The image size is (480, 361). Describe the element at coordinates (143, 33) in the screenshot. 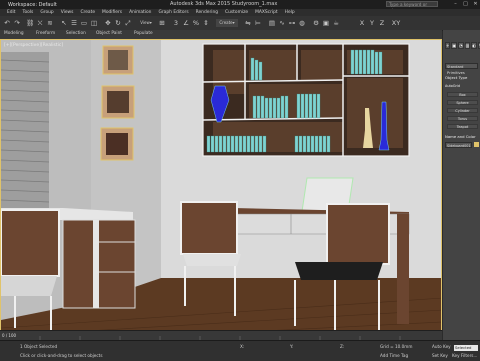

I see `ribbon-tab-populate: Populate` at that location.